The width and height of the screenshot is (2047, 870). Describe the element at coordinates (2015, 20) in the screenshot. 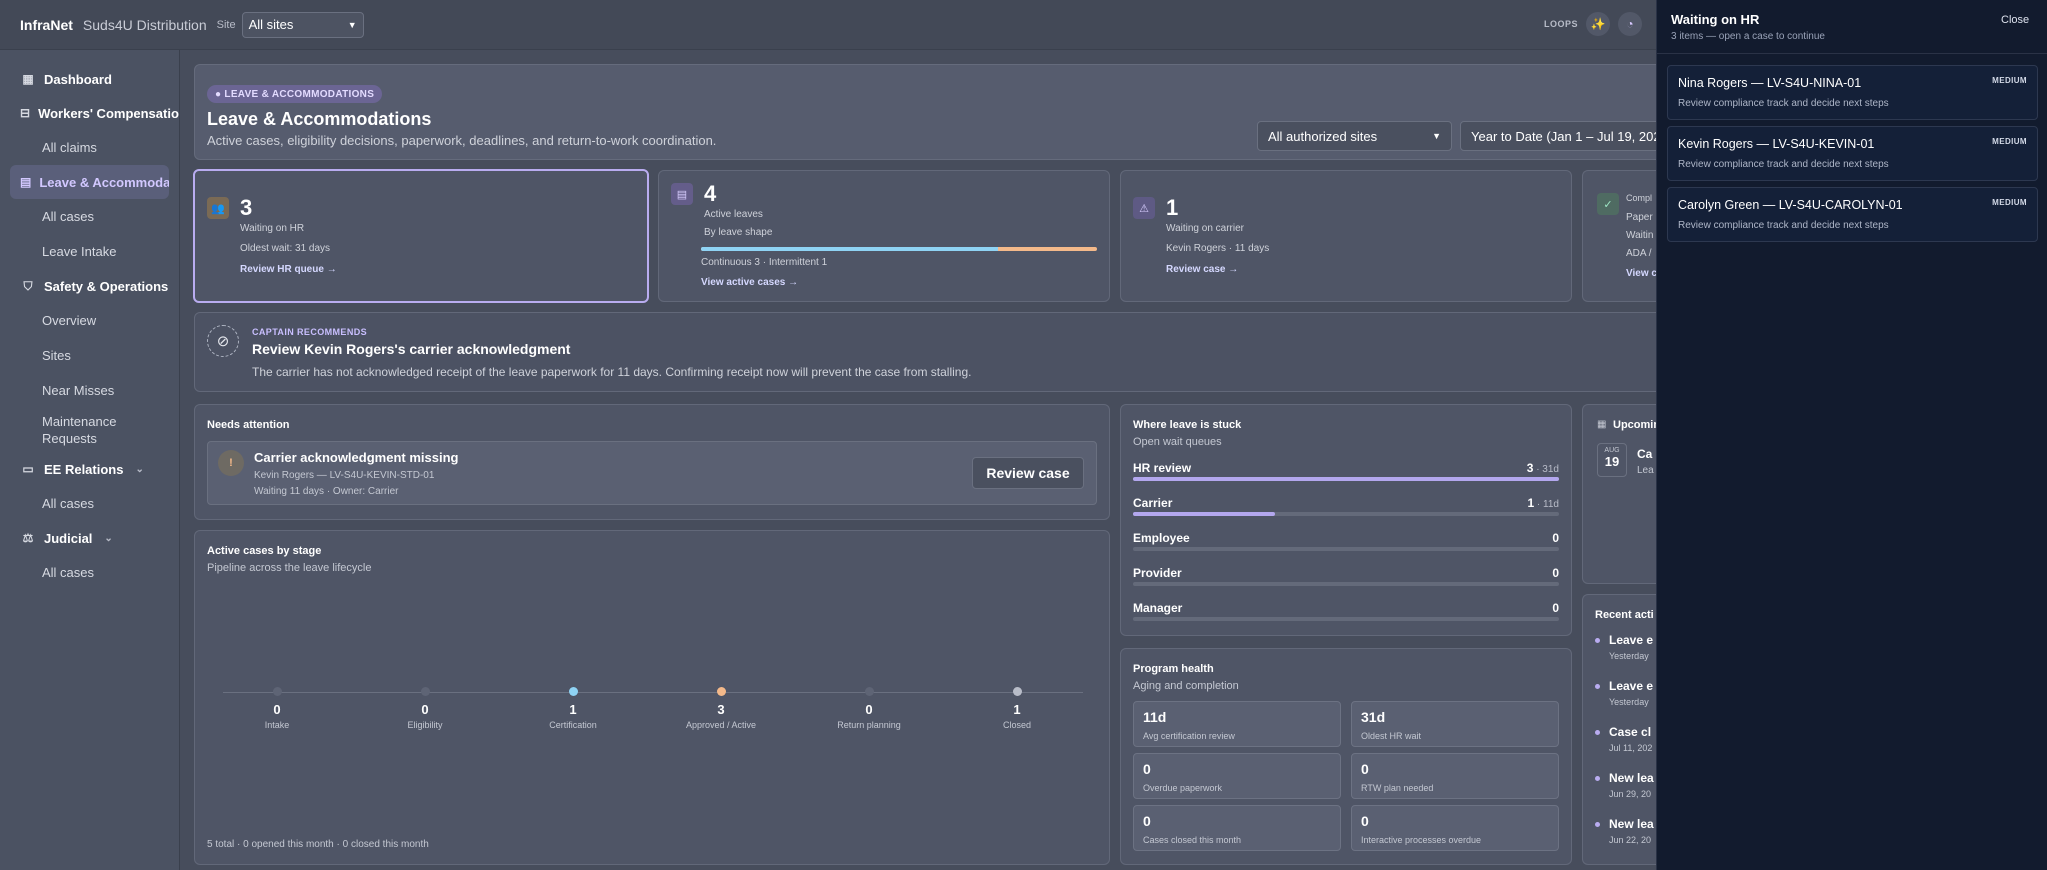

I see `close-button: Close` at that location.